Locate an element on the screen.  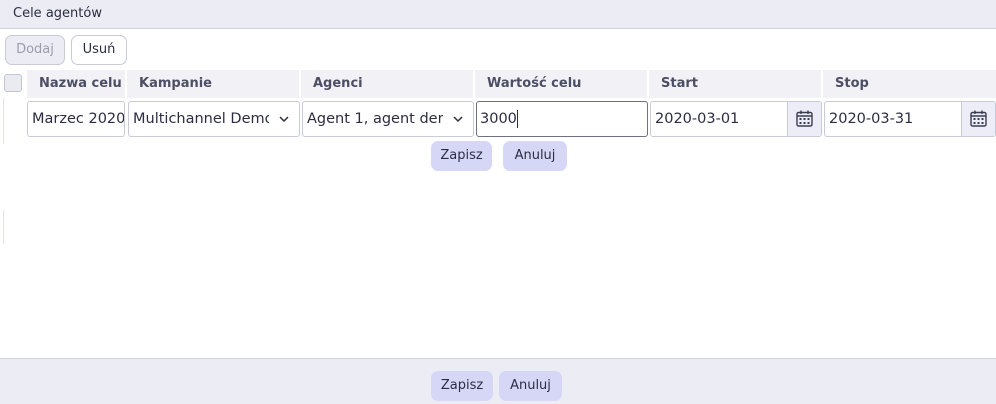
column-header-name: Nazwa celu is located at coordinates (76, 84).